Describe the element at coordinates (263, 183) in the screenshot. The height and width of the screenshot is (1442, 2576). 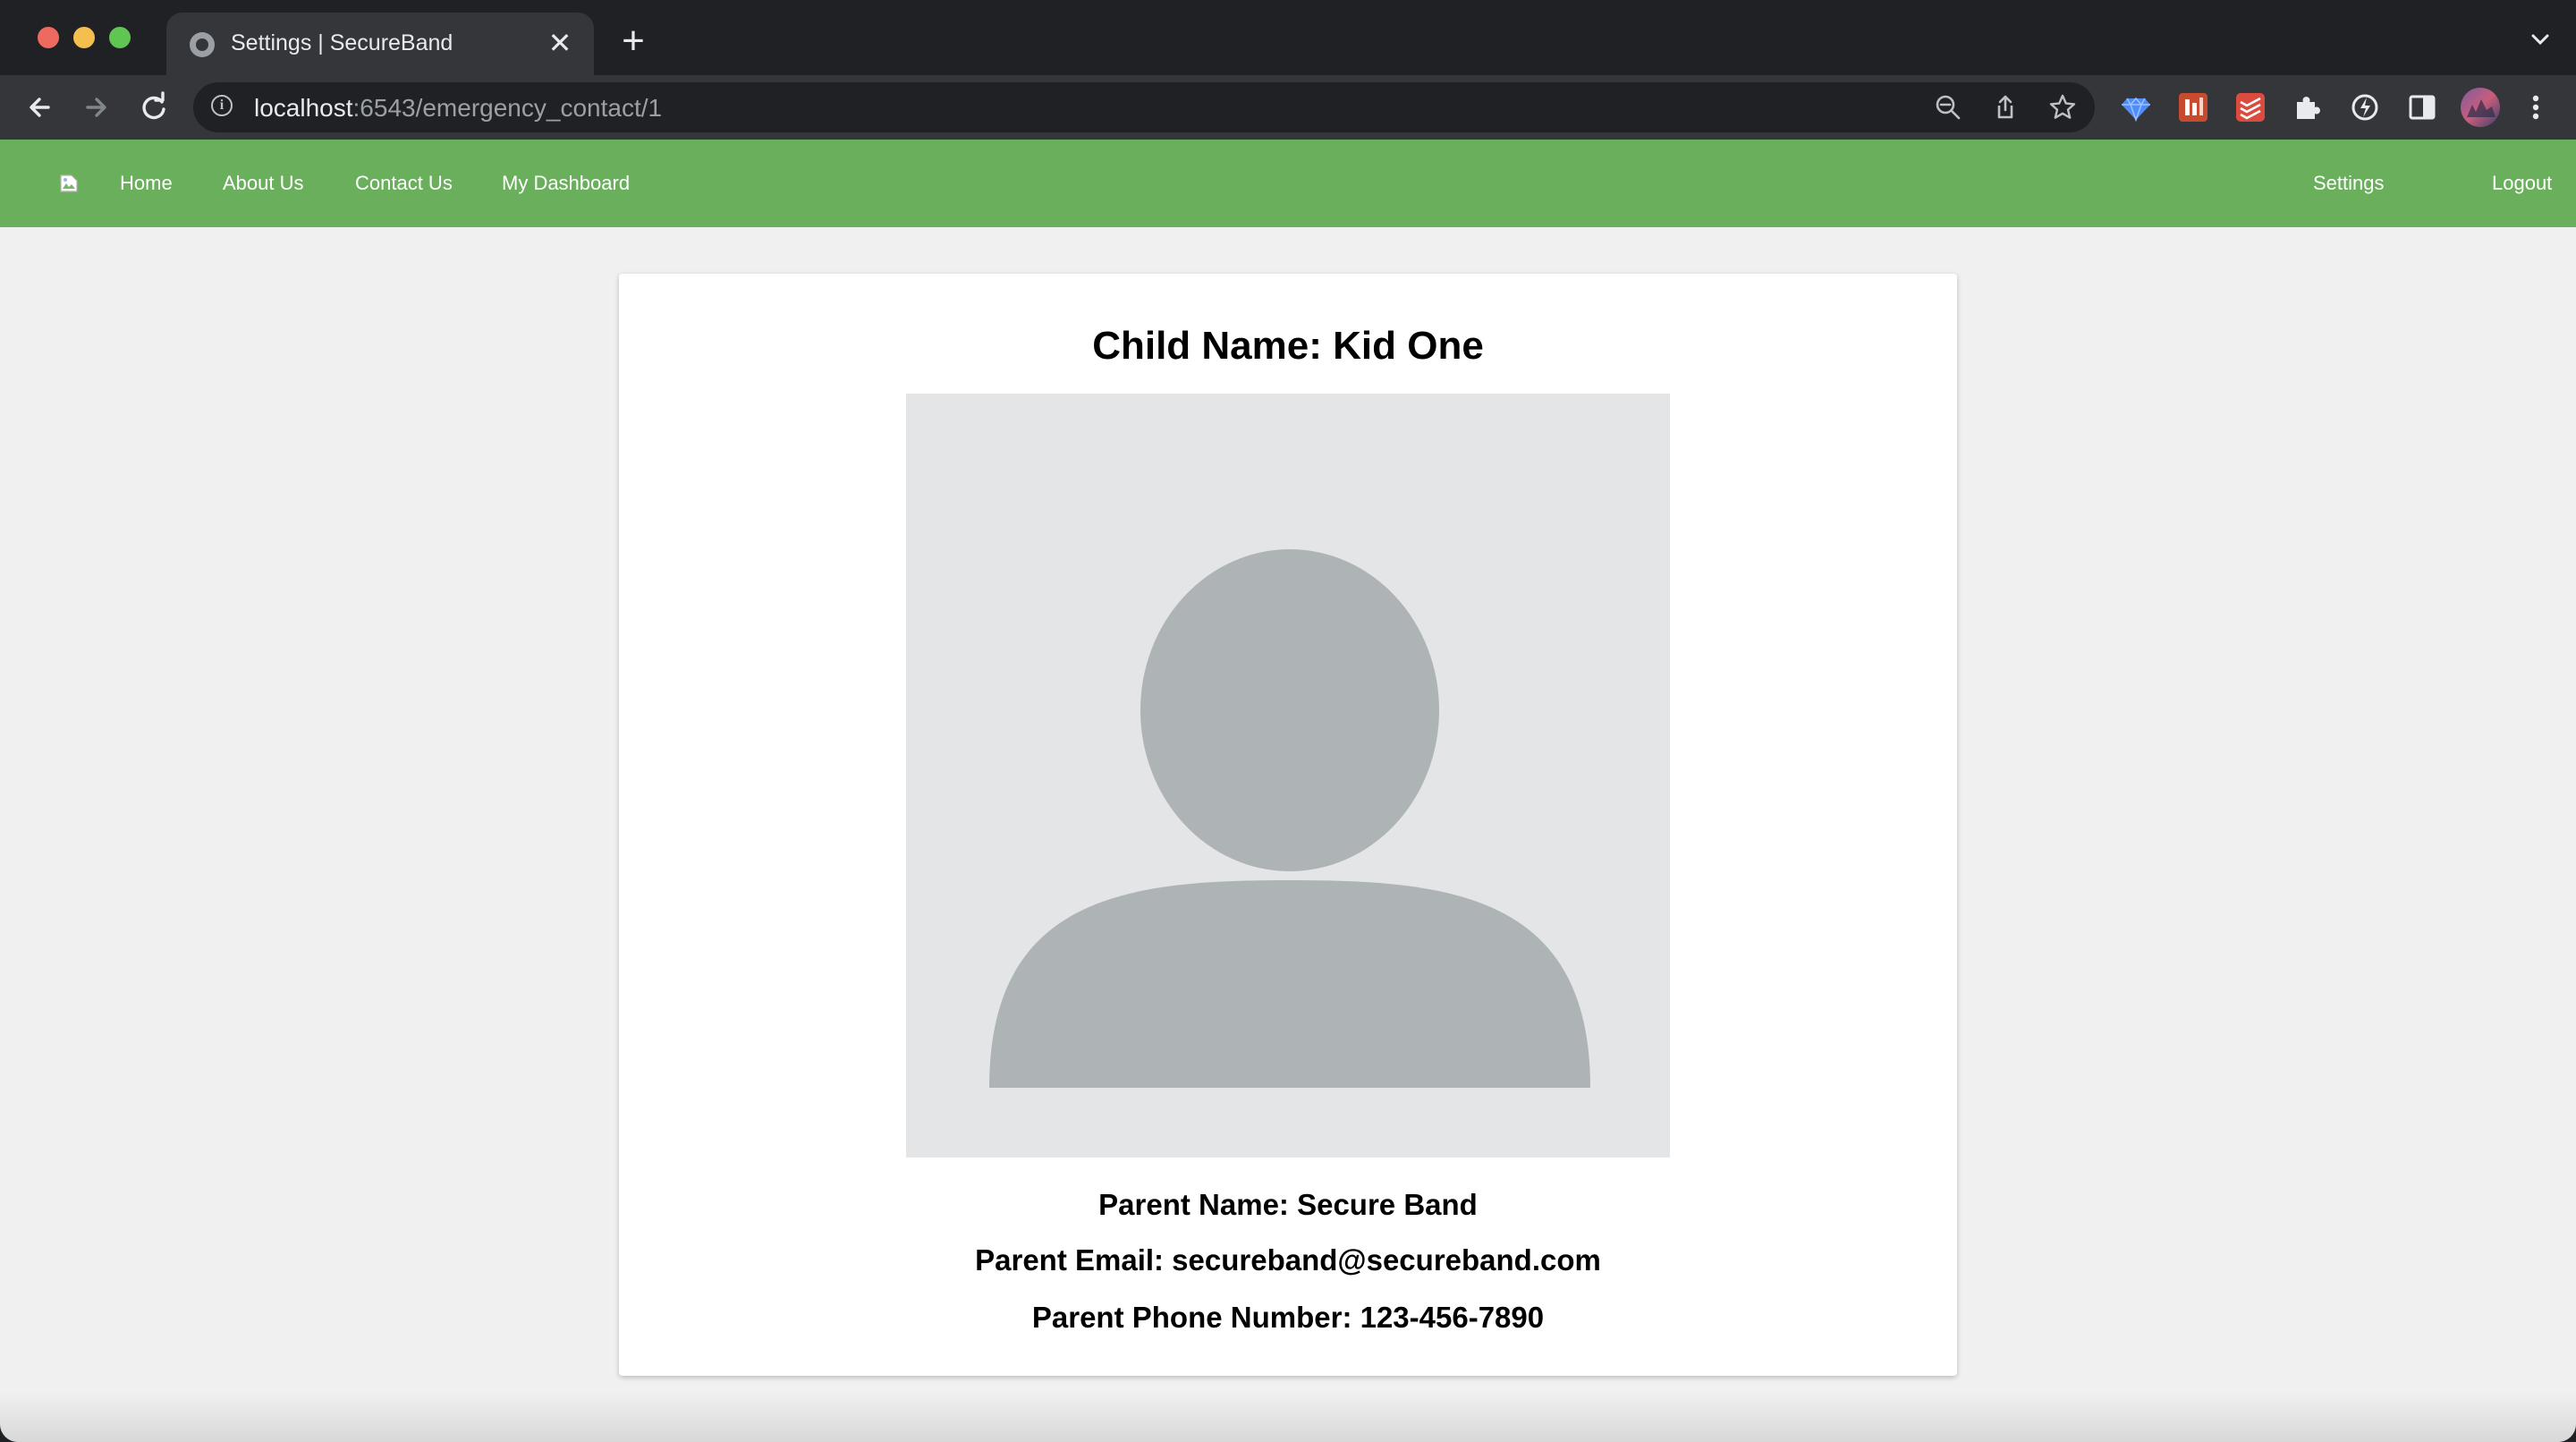
I see `nav-link-about-us: About Us` at that location.